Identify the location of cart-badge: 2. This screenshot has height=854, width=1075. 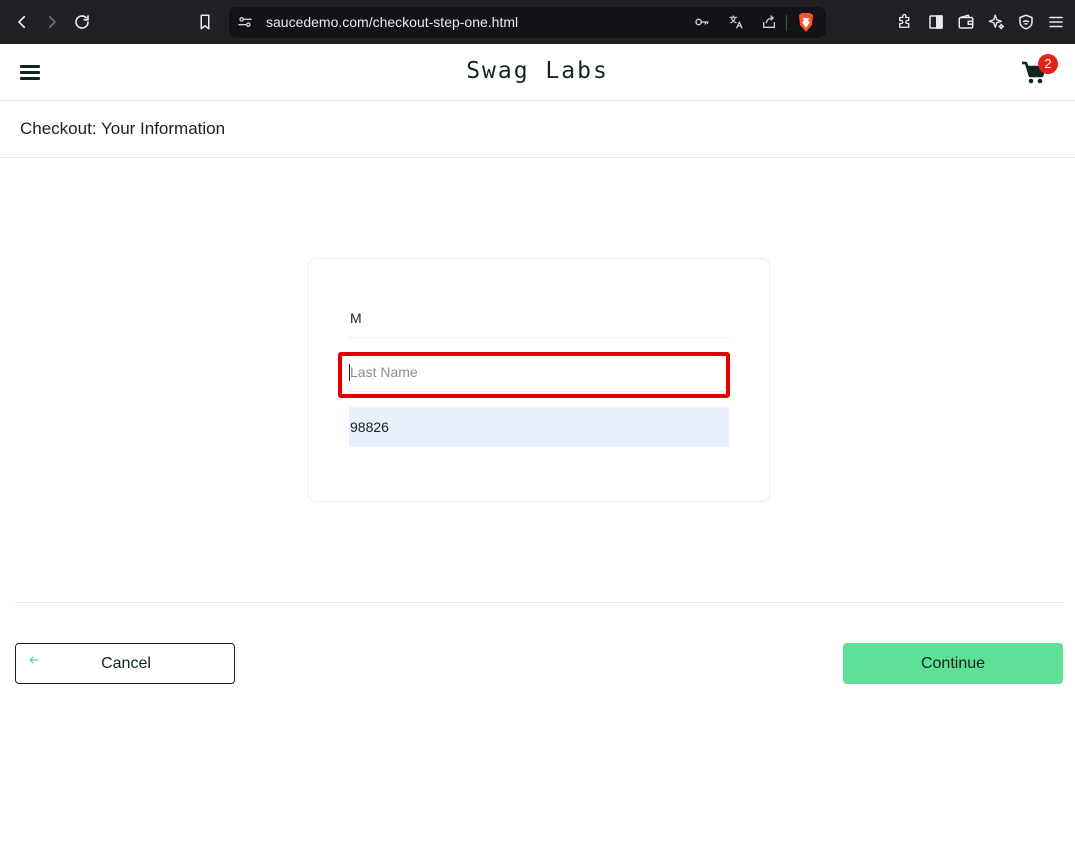
(1048, 64).